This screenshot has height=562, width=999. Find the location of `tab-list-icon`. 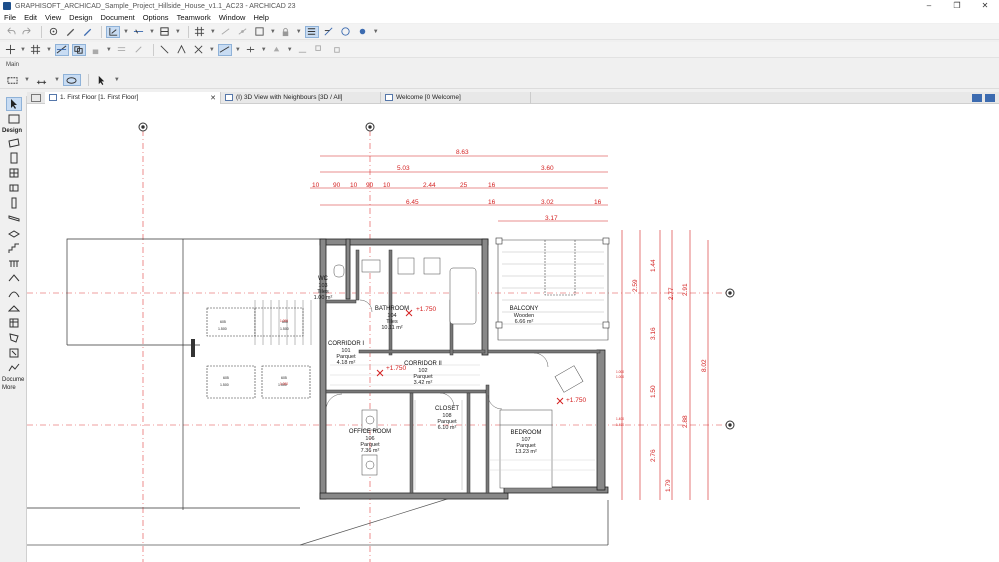

tab-list-icon is located at coordinates (977, 97).